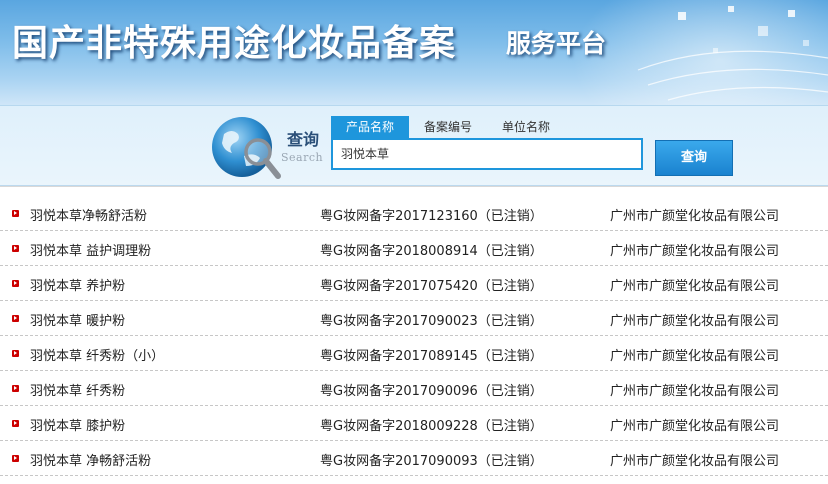 The height and width of the screenshot is (484, 828). I want to click on site-title: 国产非特殊用途化妆品备案, so click(234, 43).